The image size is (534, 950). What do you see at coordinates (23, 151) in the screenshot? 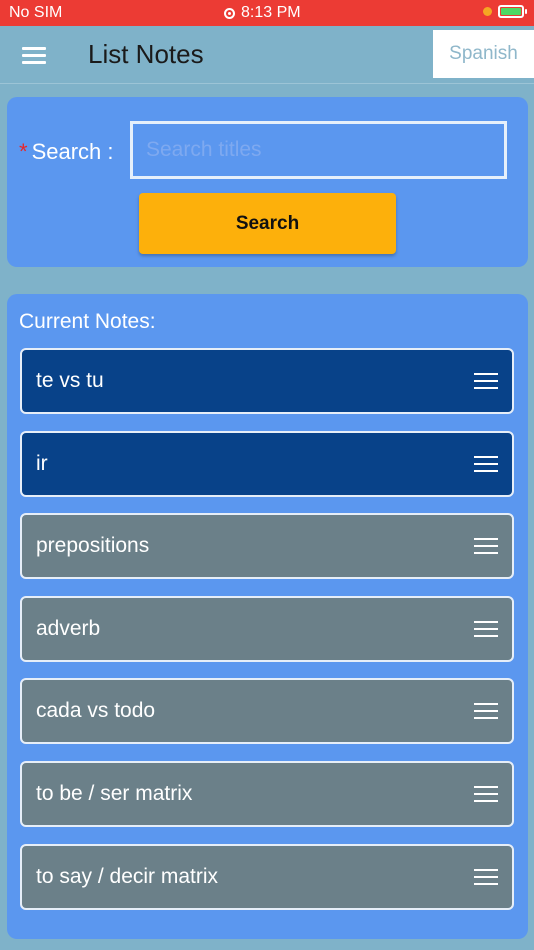
I see `required-marker: *` at bounding box center [23, 151].